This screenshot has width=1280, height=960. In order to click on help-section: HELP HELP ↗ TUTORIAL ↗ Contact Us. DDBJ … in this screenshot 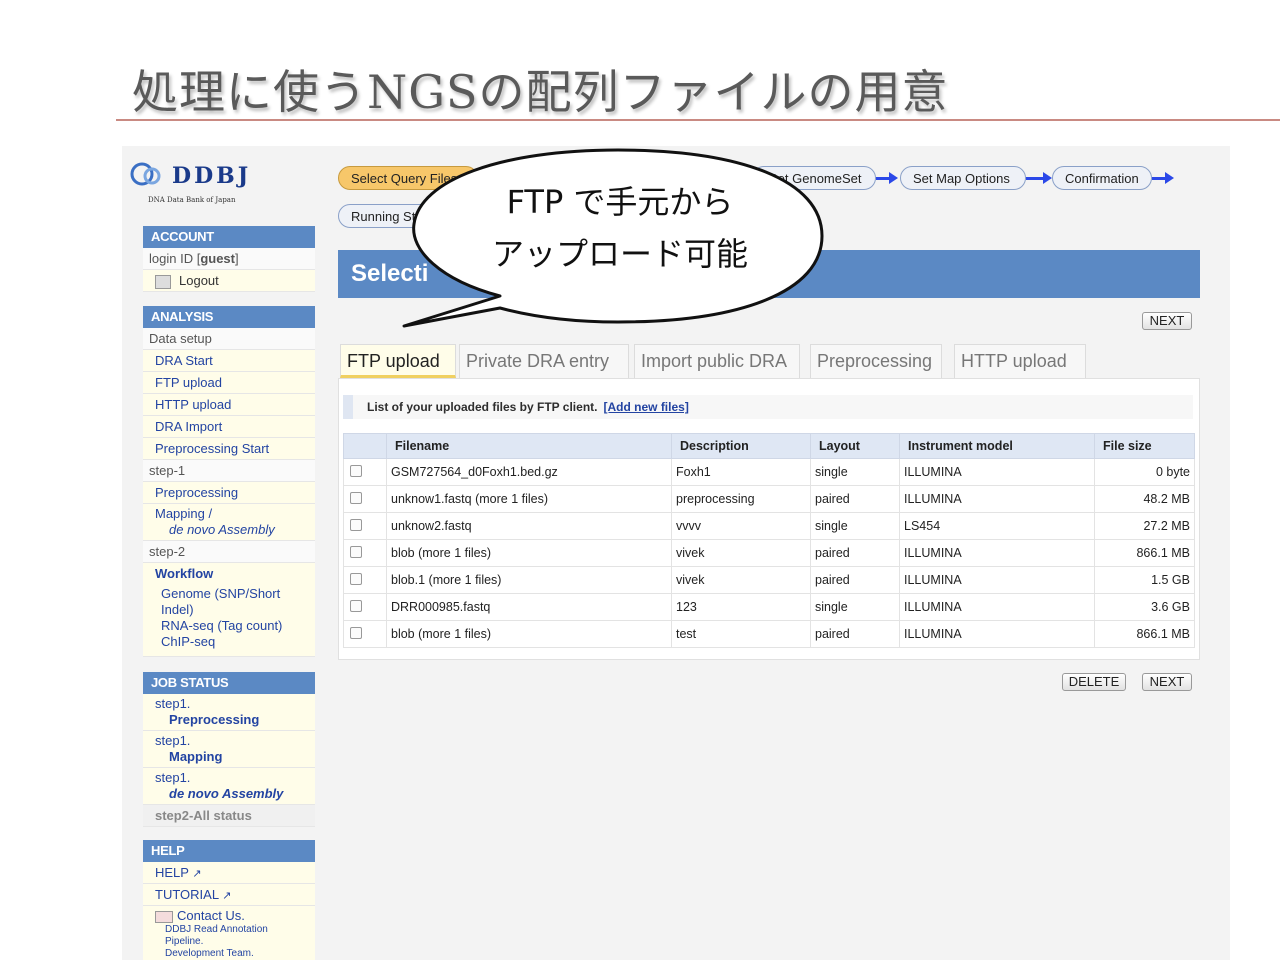, I will do `click(229, 900)`.